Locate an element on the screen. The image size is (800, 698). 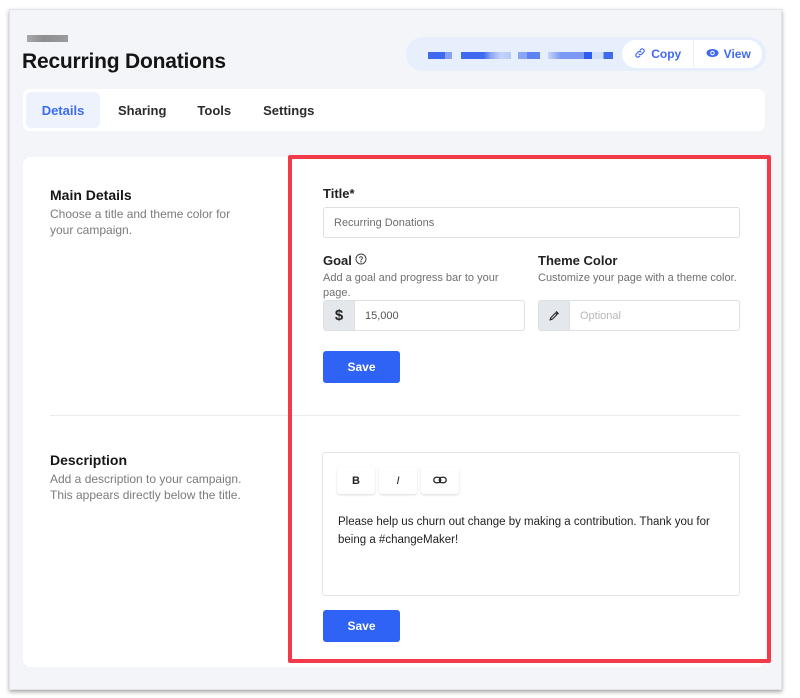
main-details-heading: Main Details is located at coordinates (91, 195).